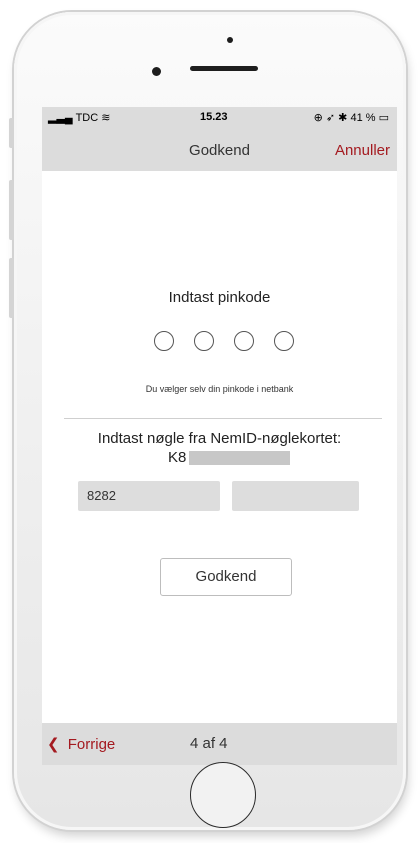  What do you see at coordinates (383, 118) in the screenshot?
I see `battery-icon: ▭` at bounding box center [383, 118].